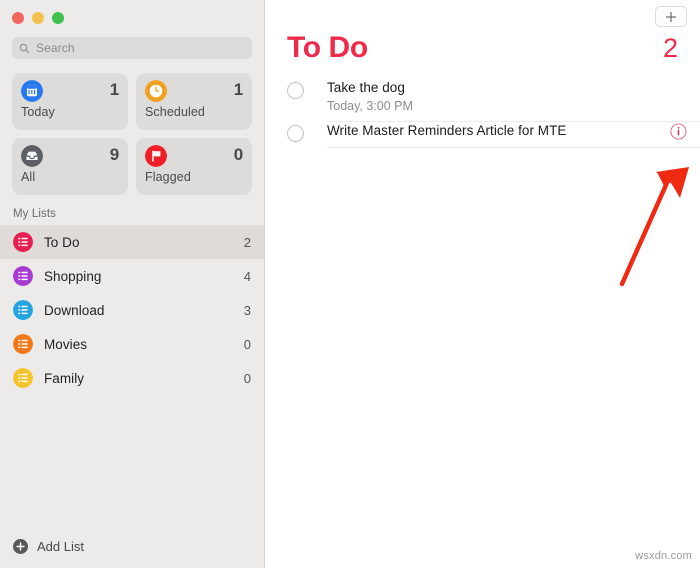 Image resolution: width=700 pixels, height=568 pixels. What do you see at coordinates (168, 177) in the screenshot?
I see `smart-list-label: Flagged` at bounding box center [168, 177].